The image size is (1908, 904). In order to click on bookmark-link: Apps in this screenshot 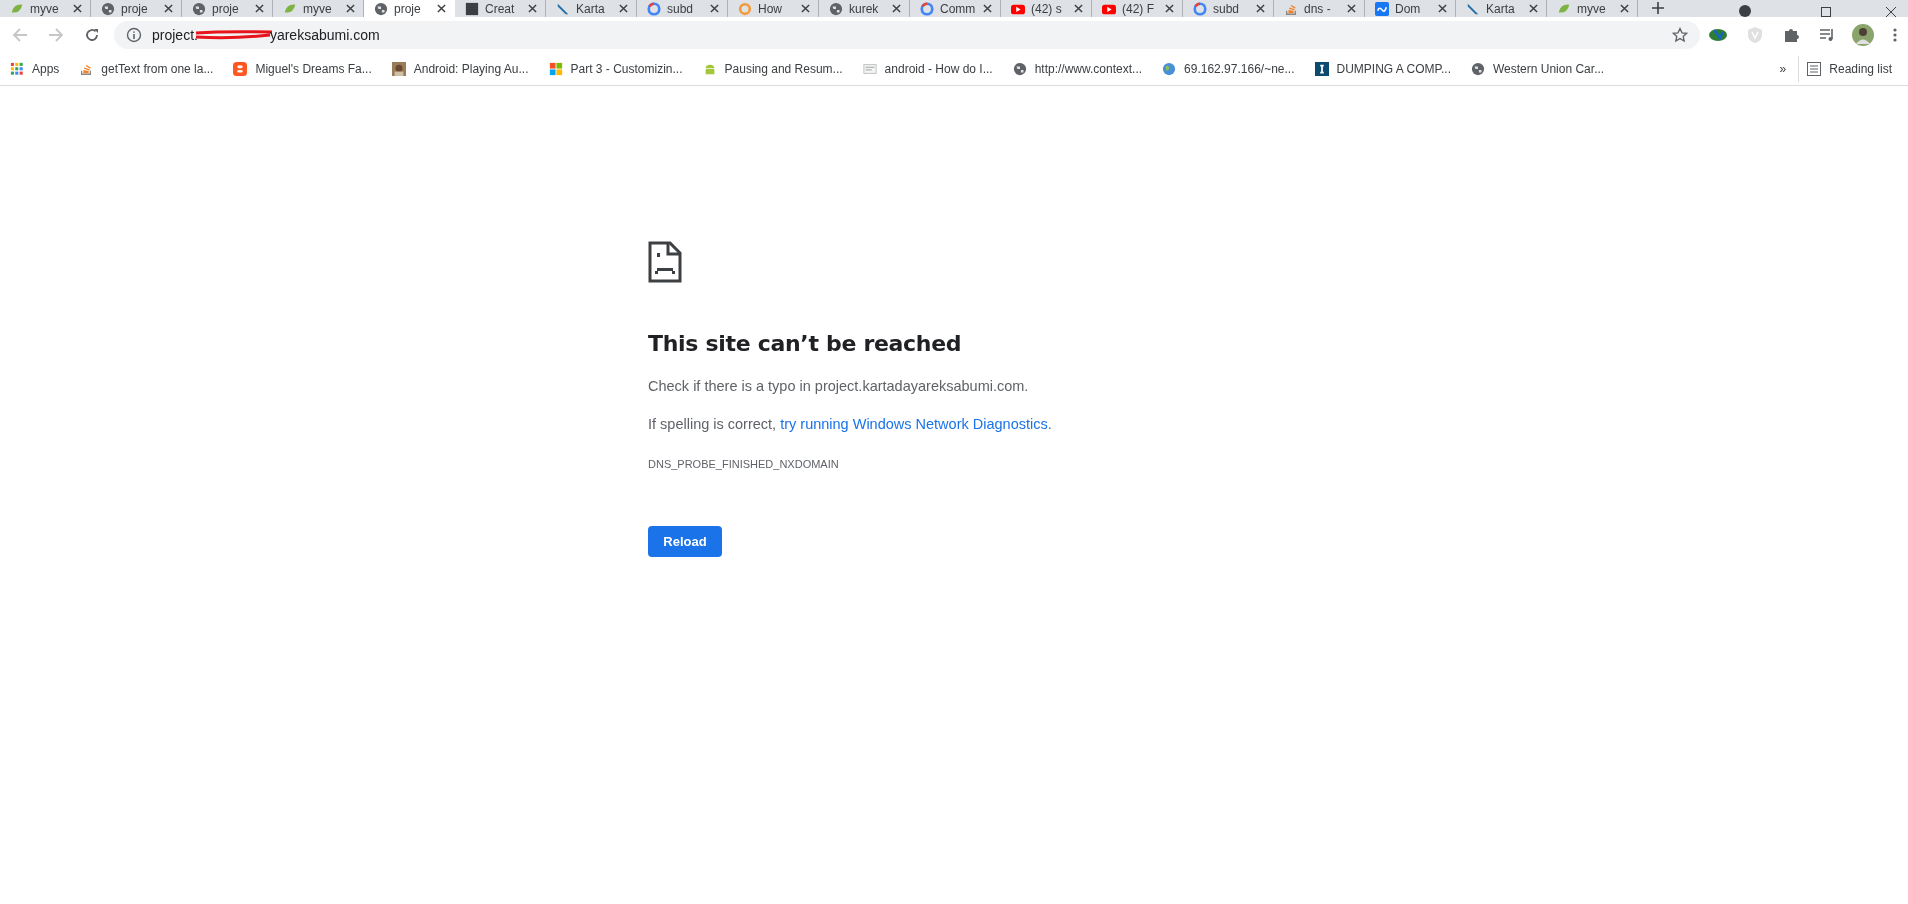, I will do `click(35, 69)`.